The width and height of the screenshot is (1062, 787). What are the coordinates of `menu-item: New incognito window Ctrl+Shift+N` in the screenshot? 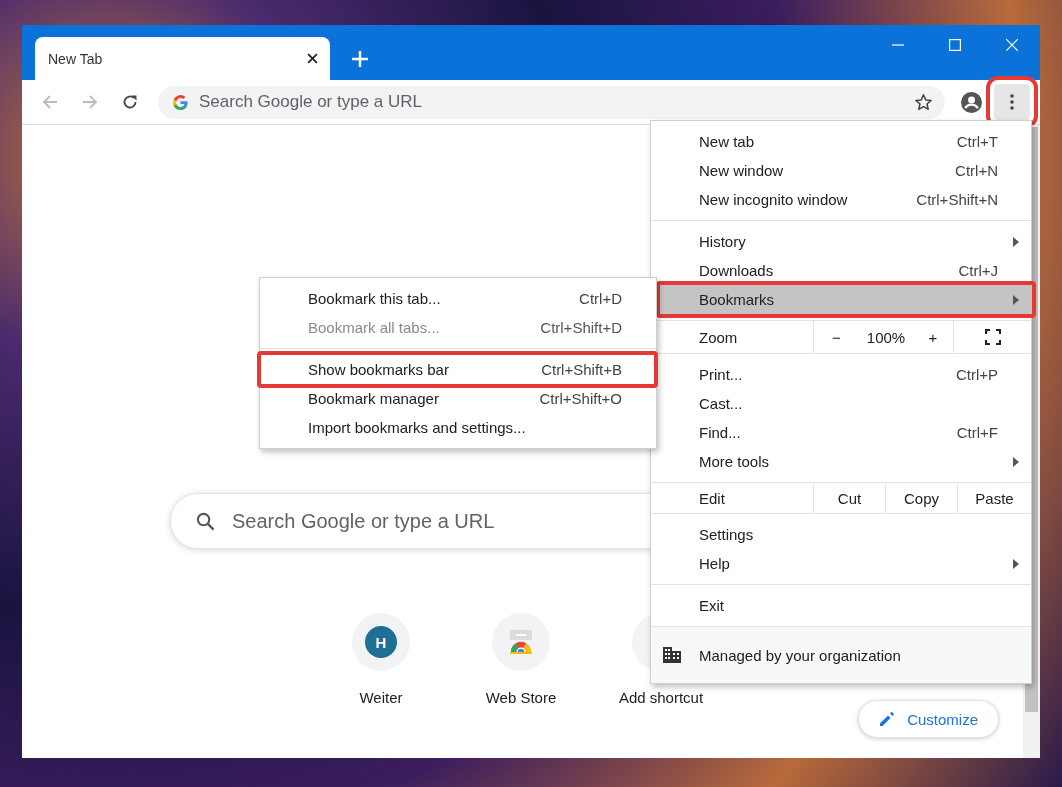 It's located at (841, 199).